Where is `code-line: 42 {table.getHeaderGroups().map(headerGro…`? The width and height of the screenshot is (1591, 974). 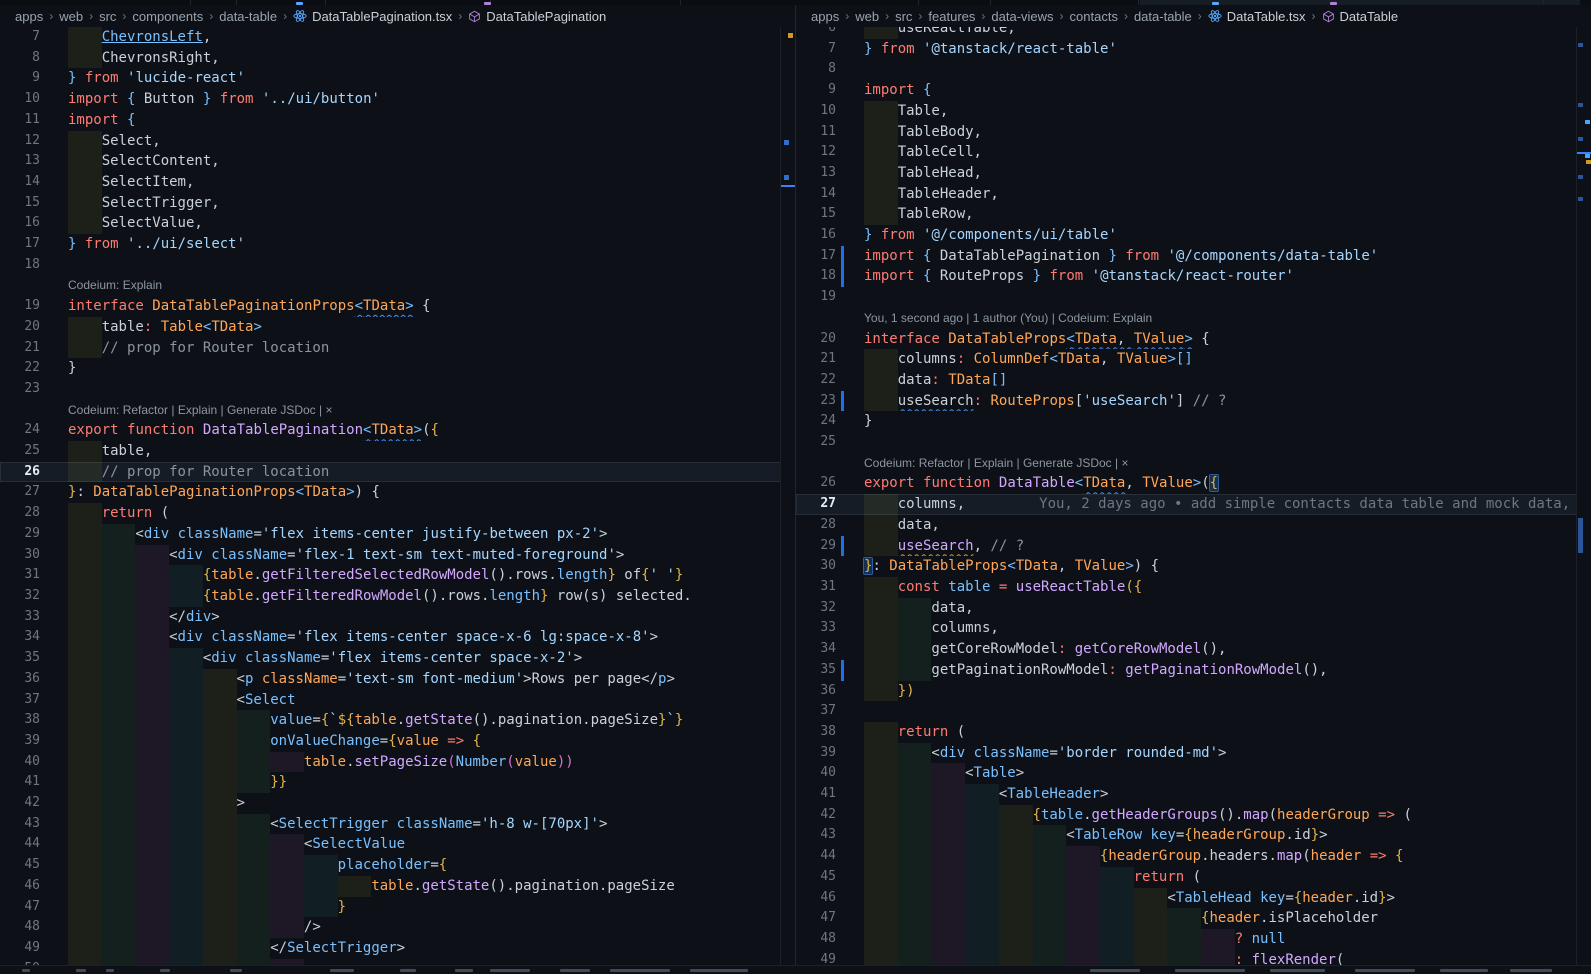 code-line: 42 {table.getHeaderGroups().map(headerGro… is located at coordinates (1193, 815).